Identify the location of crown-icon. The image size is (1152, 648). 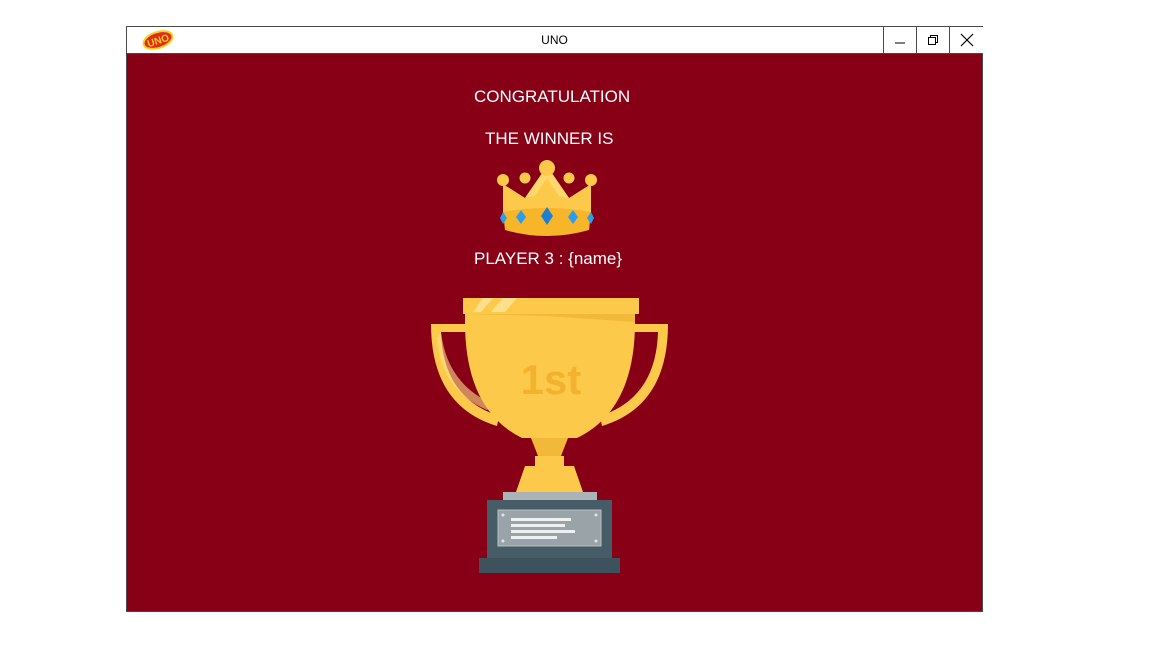
(547, 198).